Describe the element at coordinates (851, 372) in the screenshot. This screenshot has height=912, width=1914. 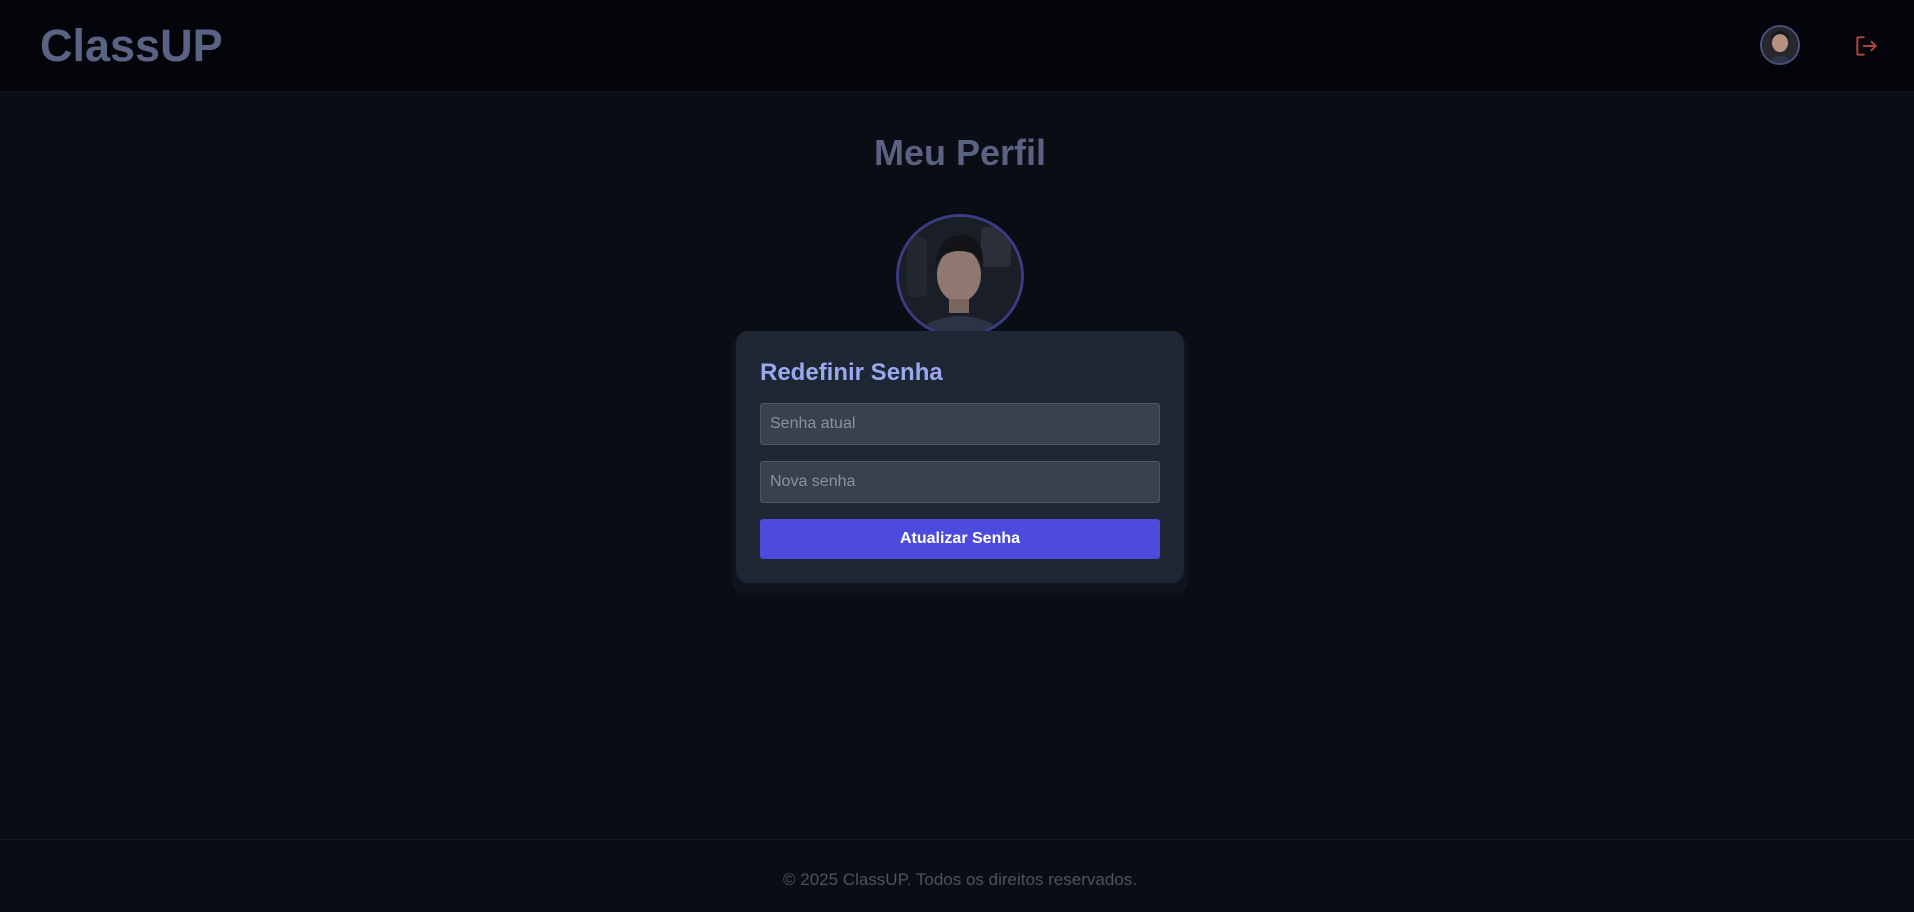
I see `card-title: Redefinir Senha` at that location.